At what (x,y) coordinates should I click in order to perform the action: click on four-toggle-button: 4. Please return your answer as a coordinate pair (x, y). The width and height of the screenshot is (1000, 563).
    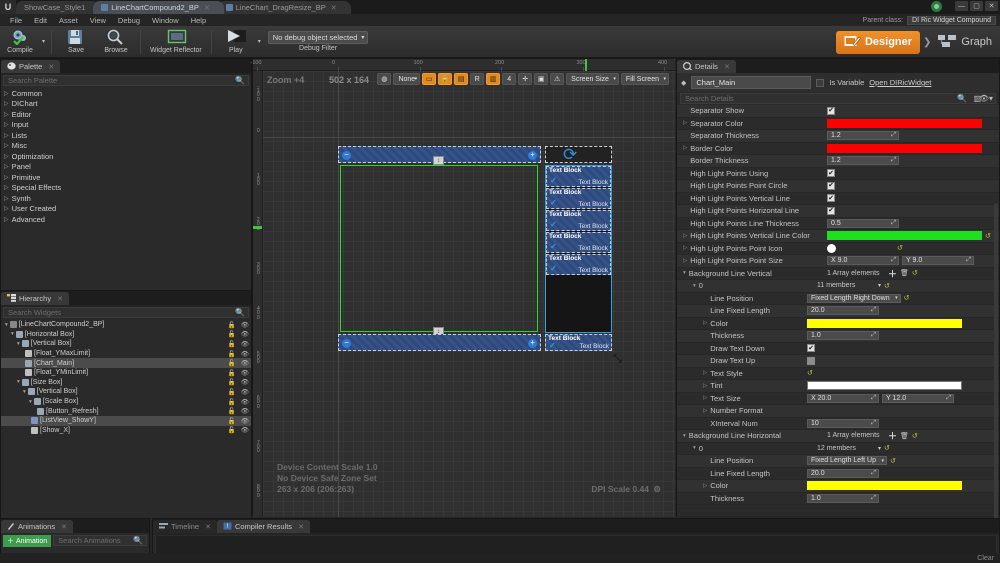
    Looking at the image, I should click on (509, 79).